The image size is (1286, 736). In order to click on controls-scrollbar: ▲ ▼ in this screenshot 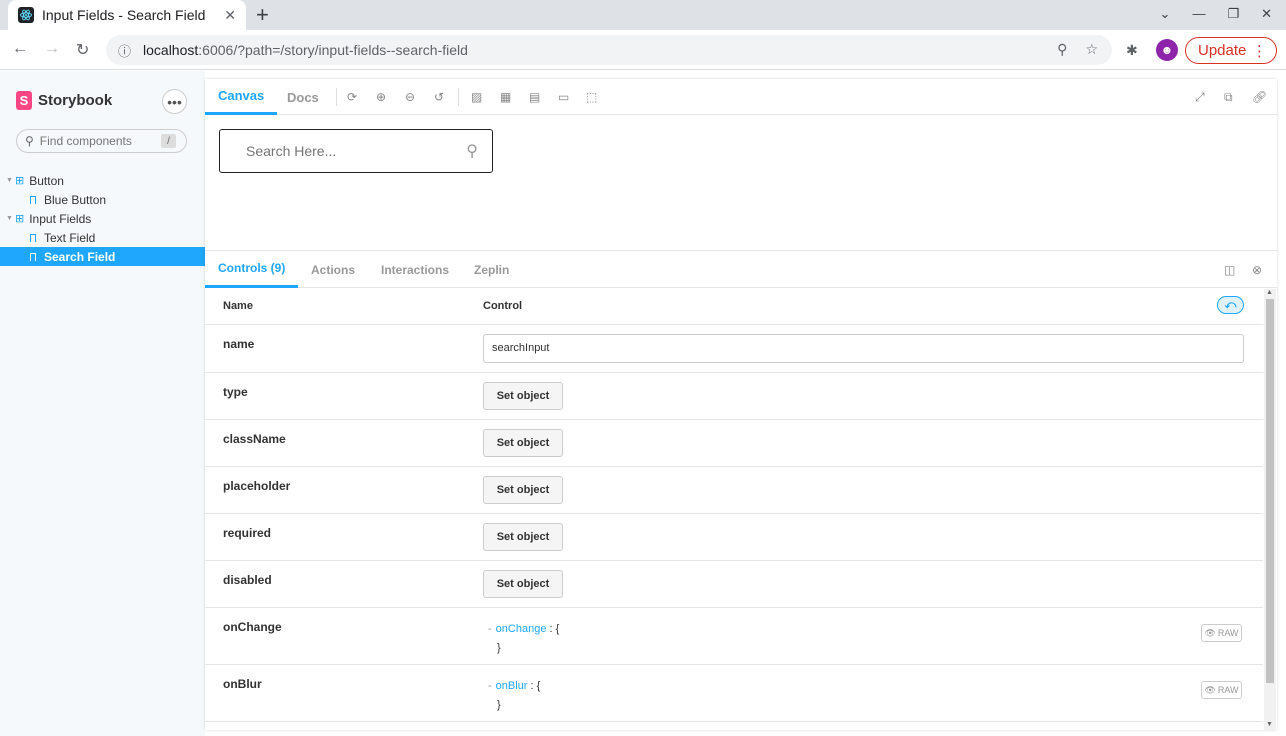, I will do `click(1270, 509)`.